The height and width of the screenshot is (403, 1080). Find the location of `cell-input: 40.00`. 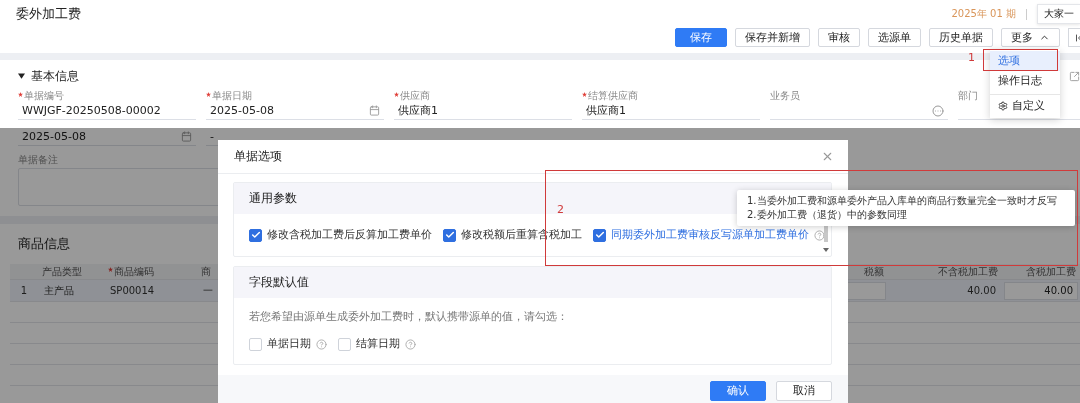

cell-input: 40.00 is located at coordinates (1041, 290).